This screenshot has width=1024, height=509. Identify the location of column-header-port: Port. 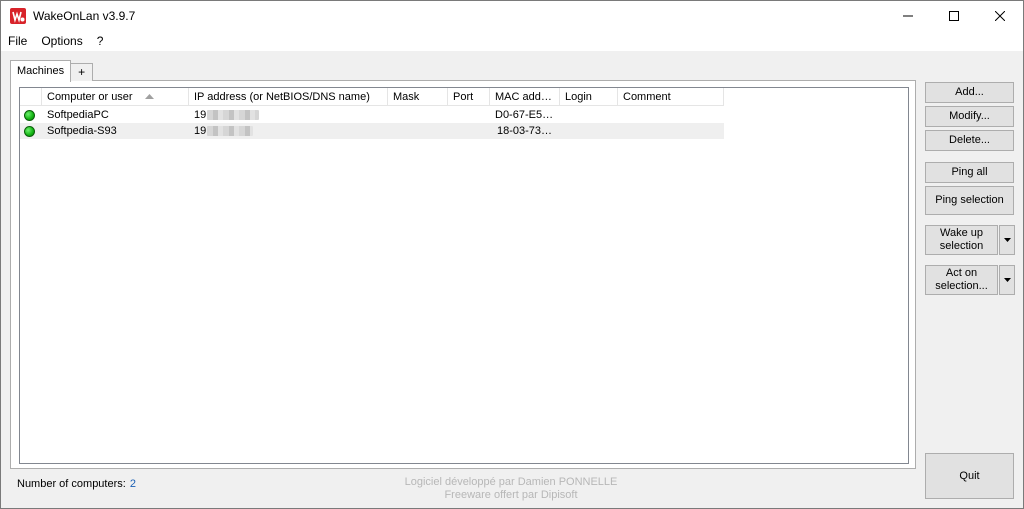
(469, 97).